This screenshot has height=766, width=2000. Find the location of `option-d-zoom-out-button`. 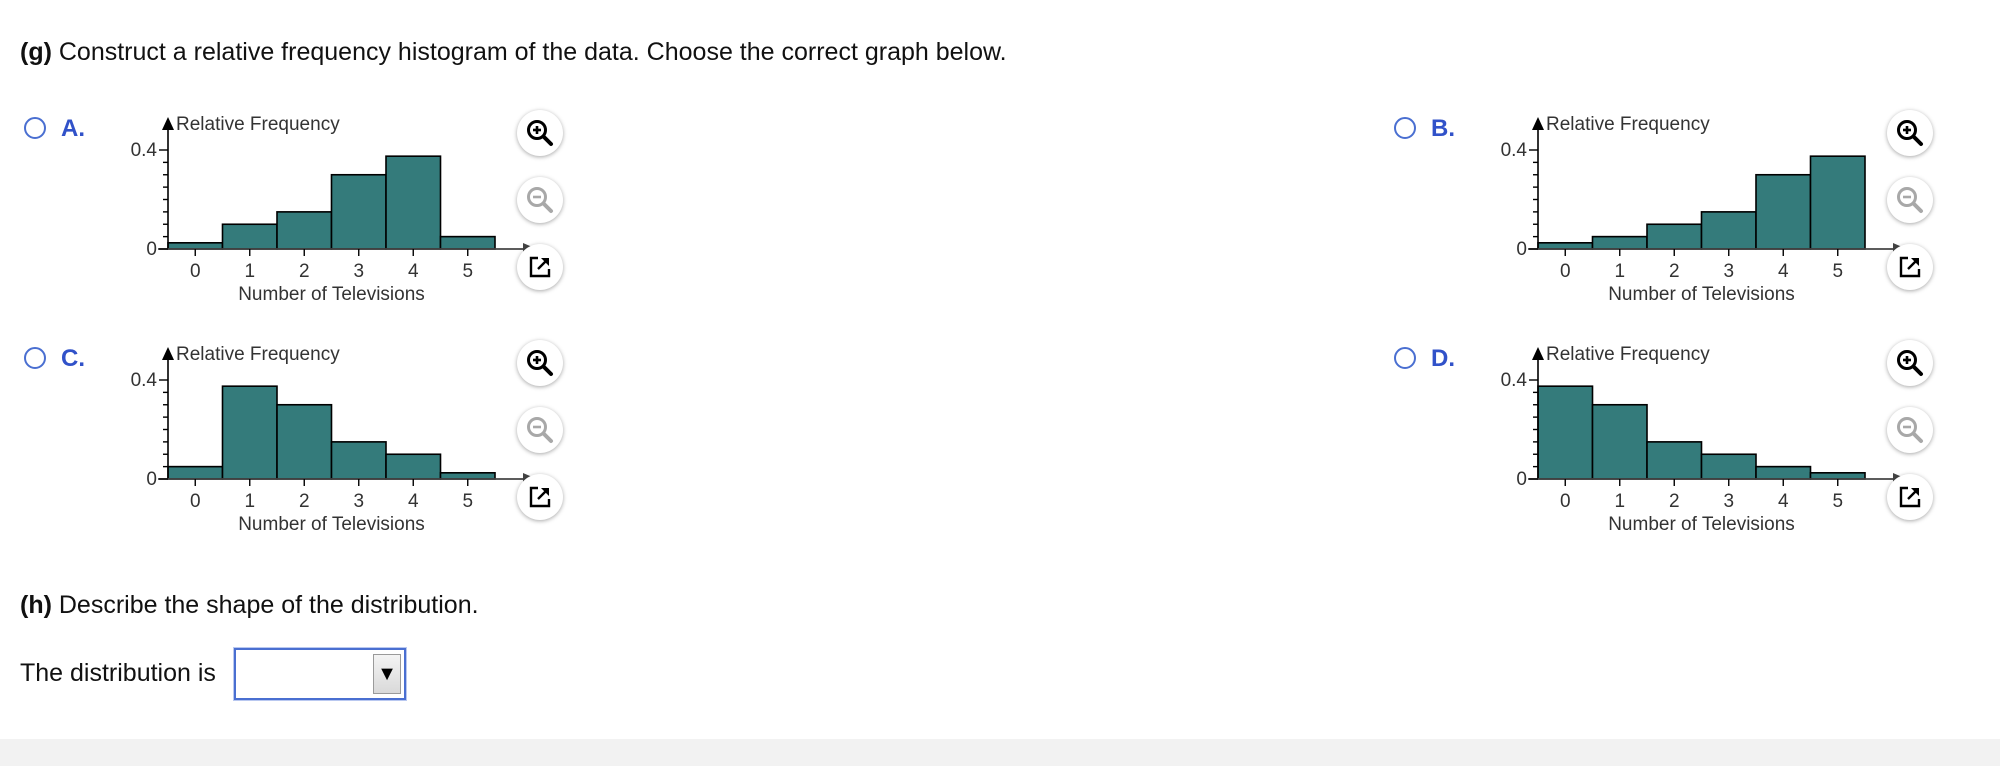

option-d-zoom-out-button is located at coordinates (1910, 430).